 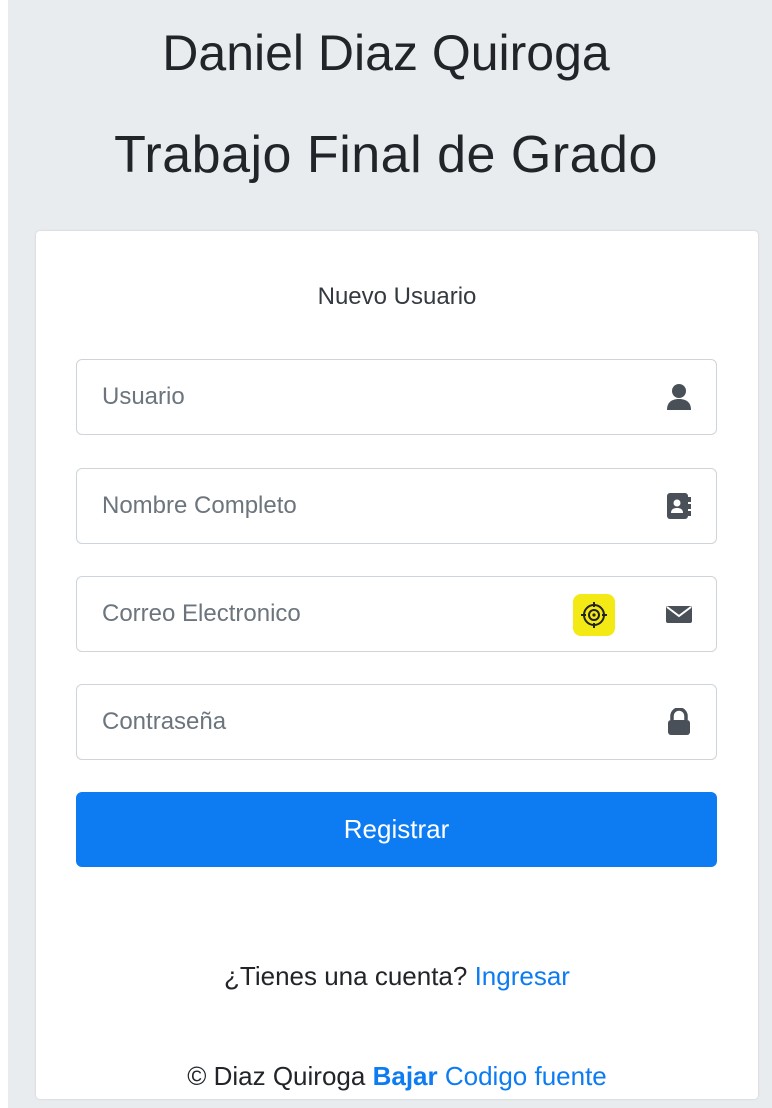 What do you see at coordinates (346, 976) in the screenshot?
I see `login-prompt-text: ¿Tienes una cuenta?` at bounding box center [346, 976].